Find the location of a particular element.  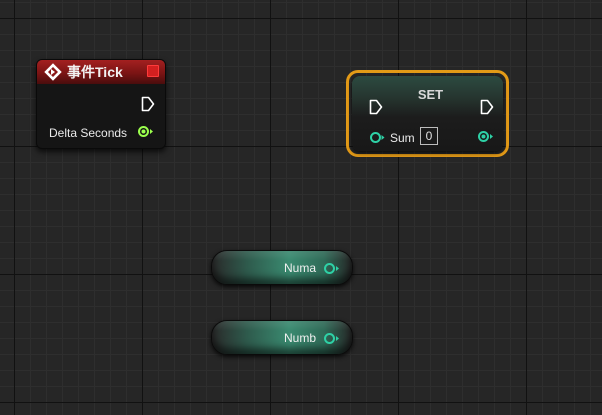

event-tick-node: 事件Tick Delta Seconds is located at coordinates (101, 104).